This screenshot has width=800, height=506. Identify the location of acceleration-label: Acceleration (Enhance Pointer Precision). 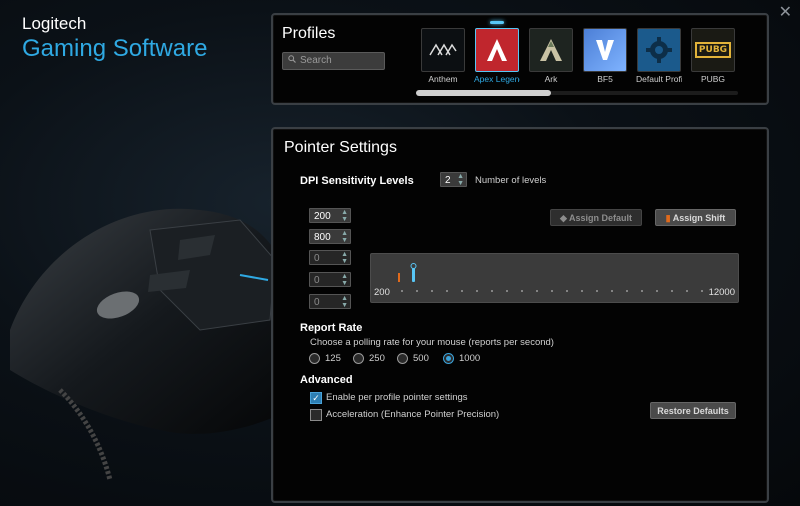
(413, 414).